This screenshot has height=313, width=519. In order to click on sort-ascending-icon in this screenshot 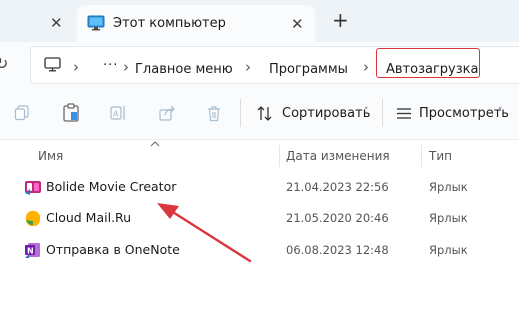, I will do `click(155, 144)`.